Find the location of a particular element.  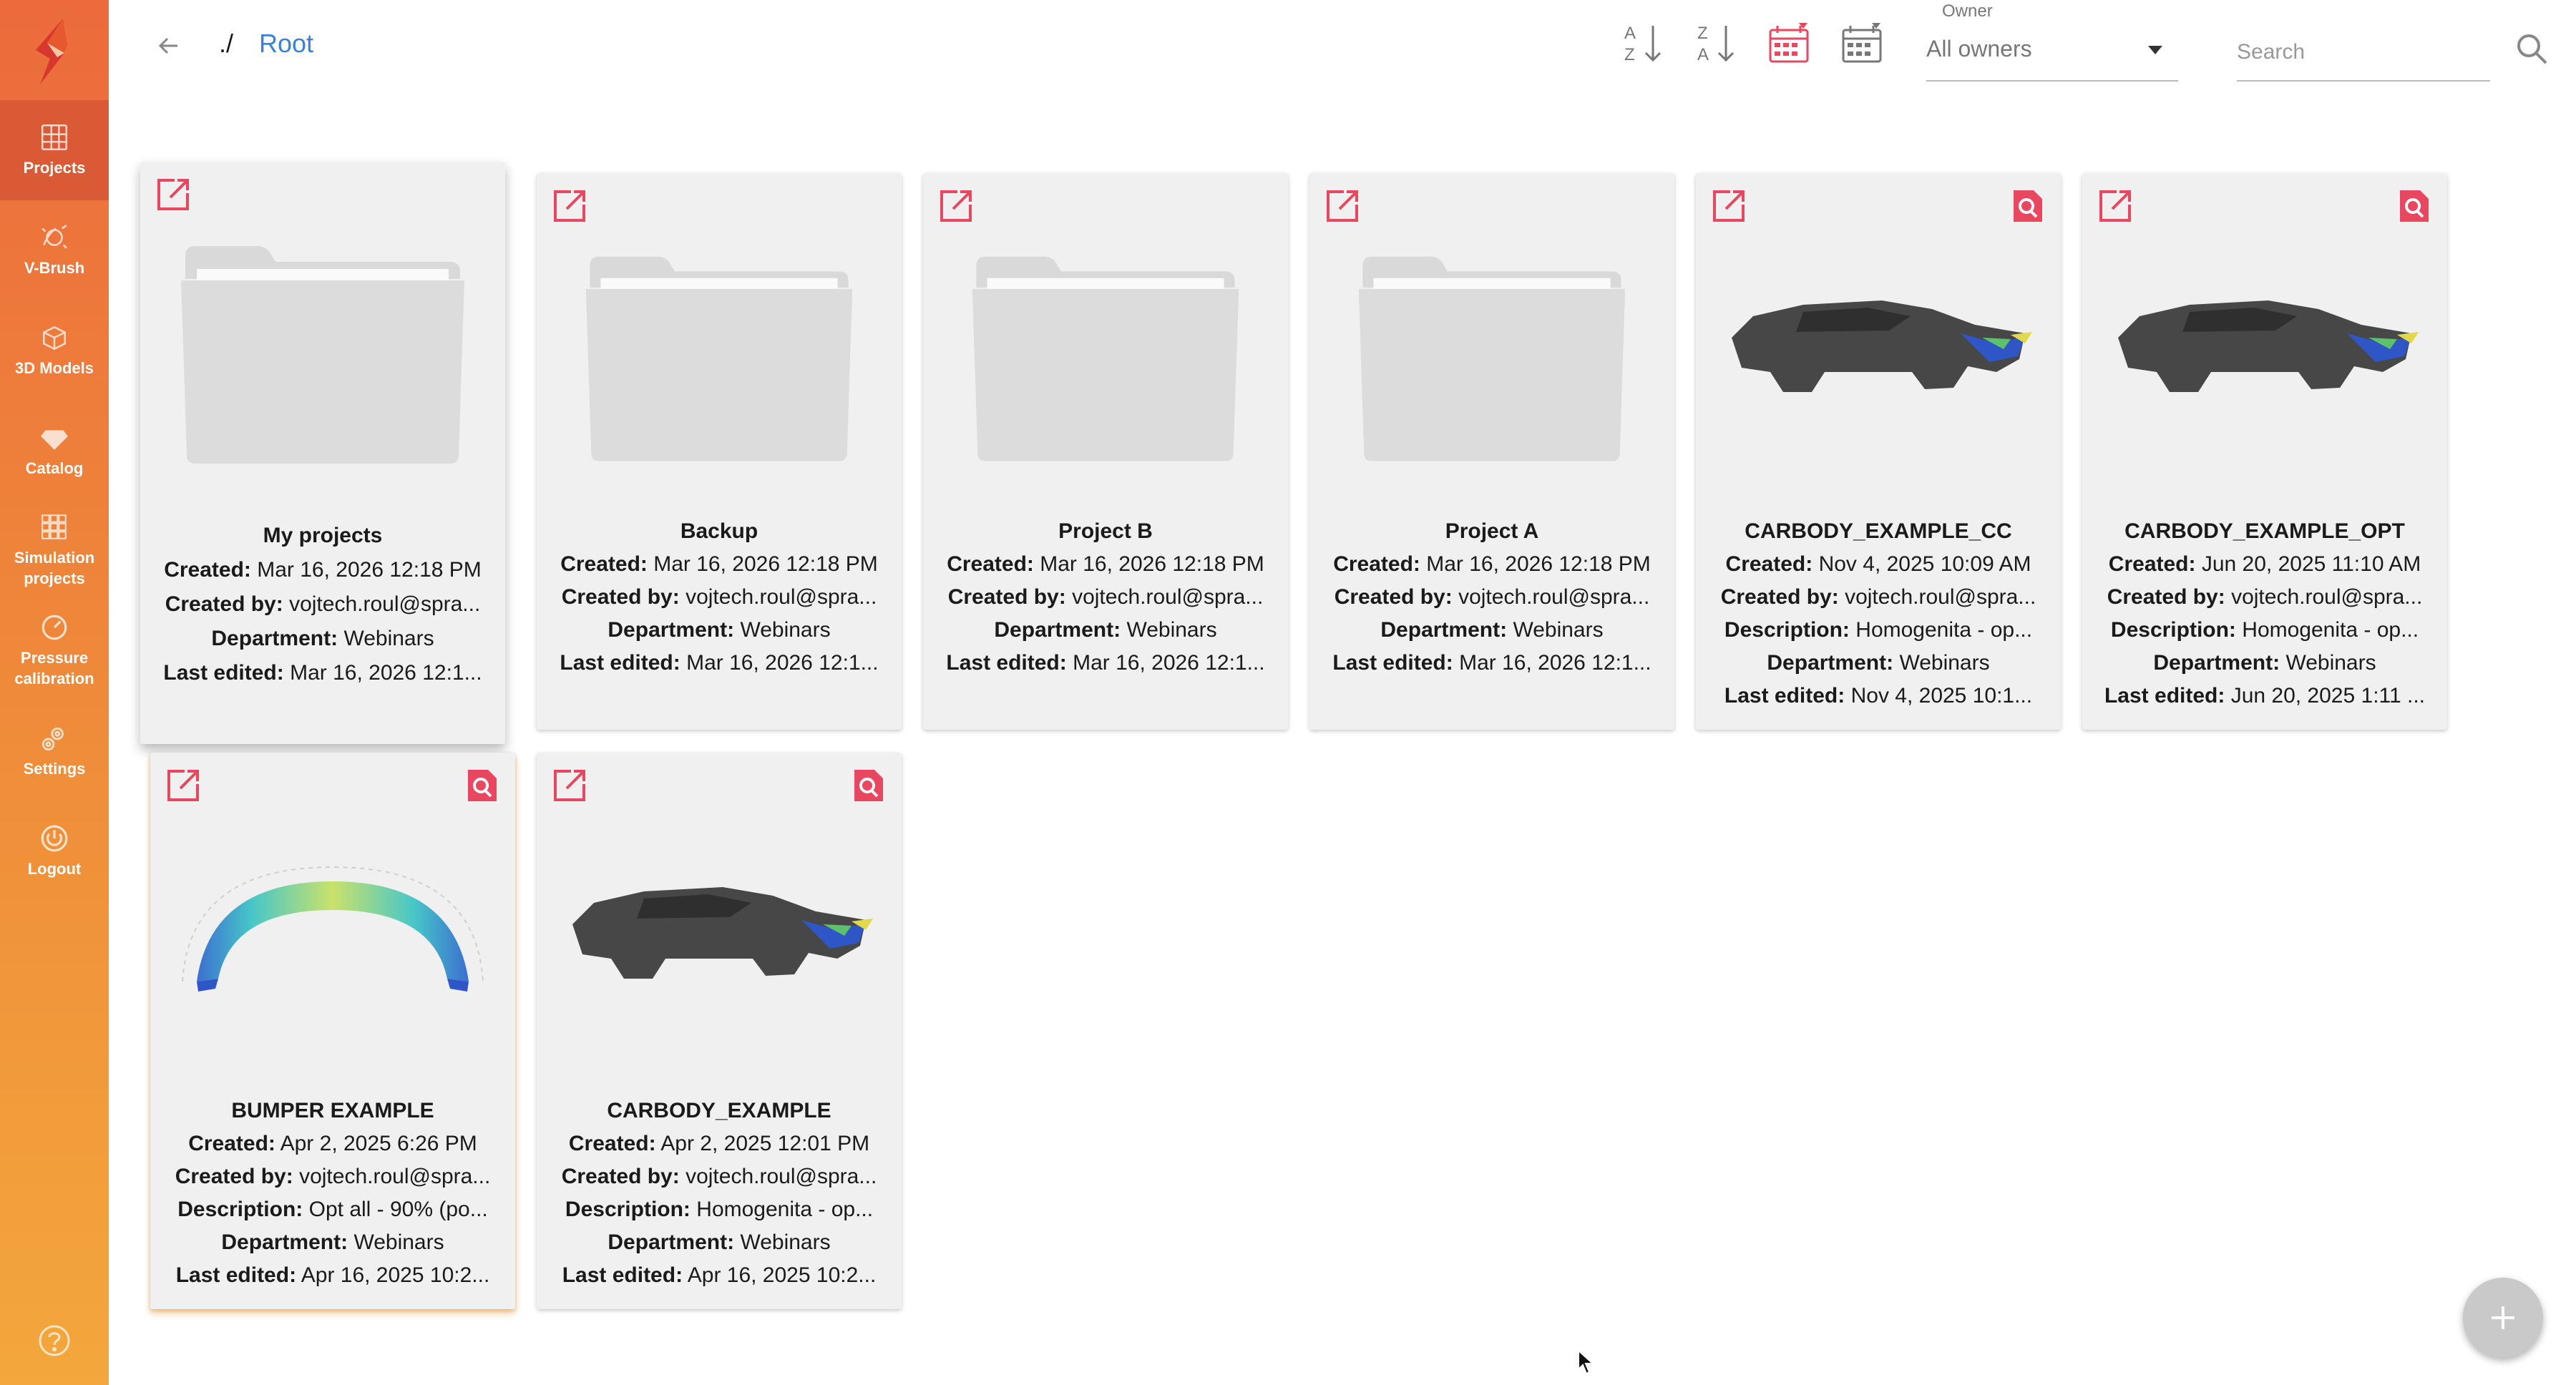

created-value: Nov 4, 2025 10:09 AM is located at coordinates (1924, 564).